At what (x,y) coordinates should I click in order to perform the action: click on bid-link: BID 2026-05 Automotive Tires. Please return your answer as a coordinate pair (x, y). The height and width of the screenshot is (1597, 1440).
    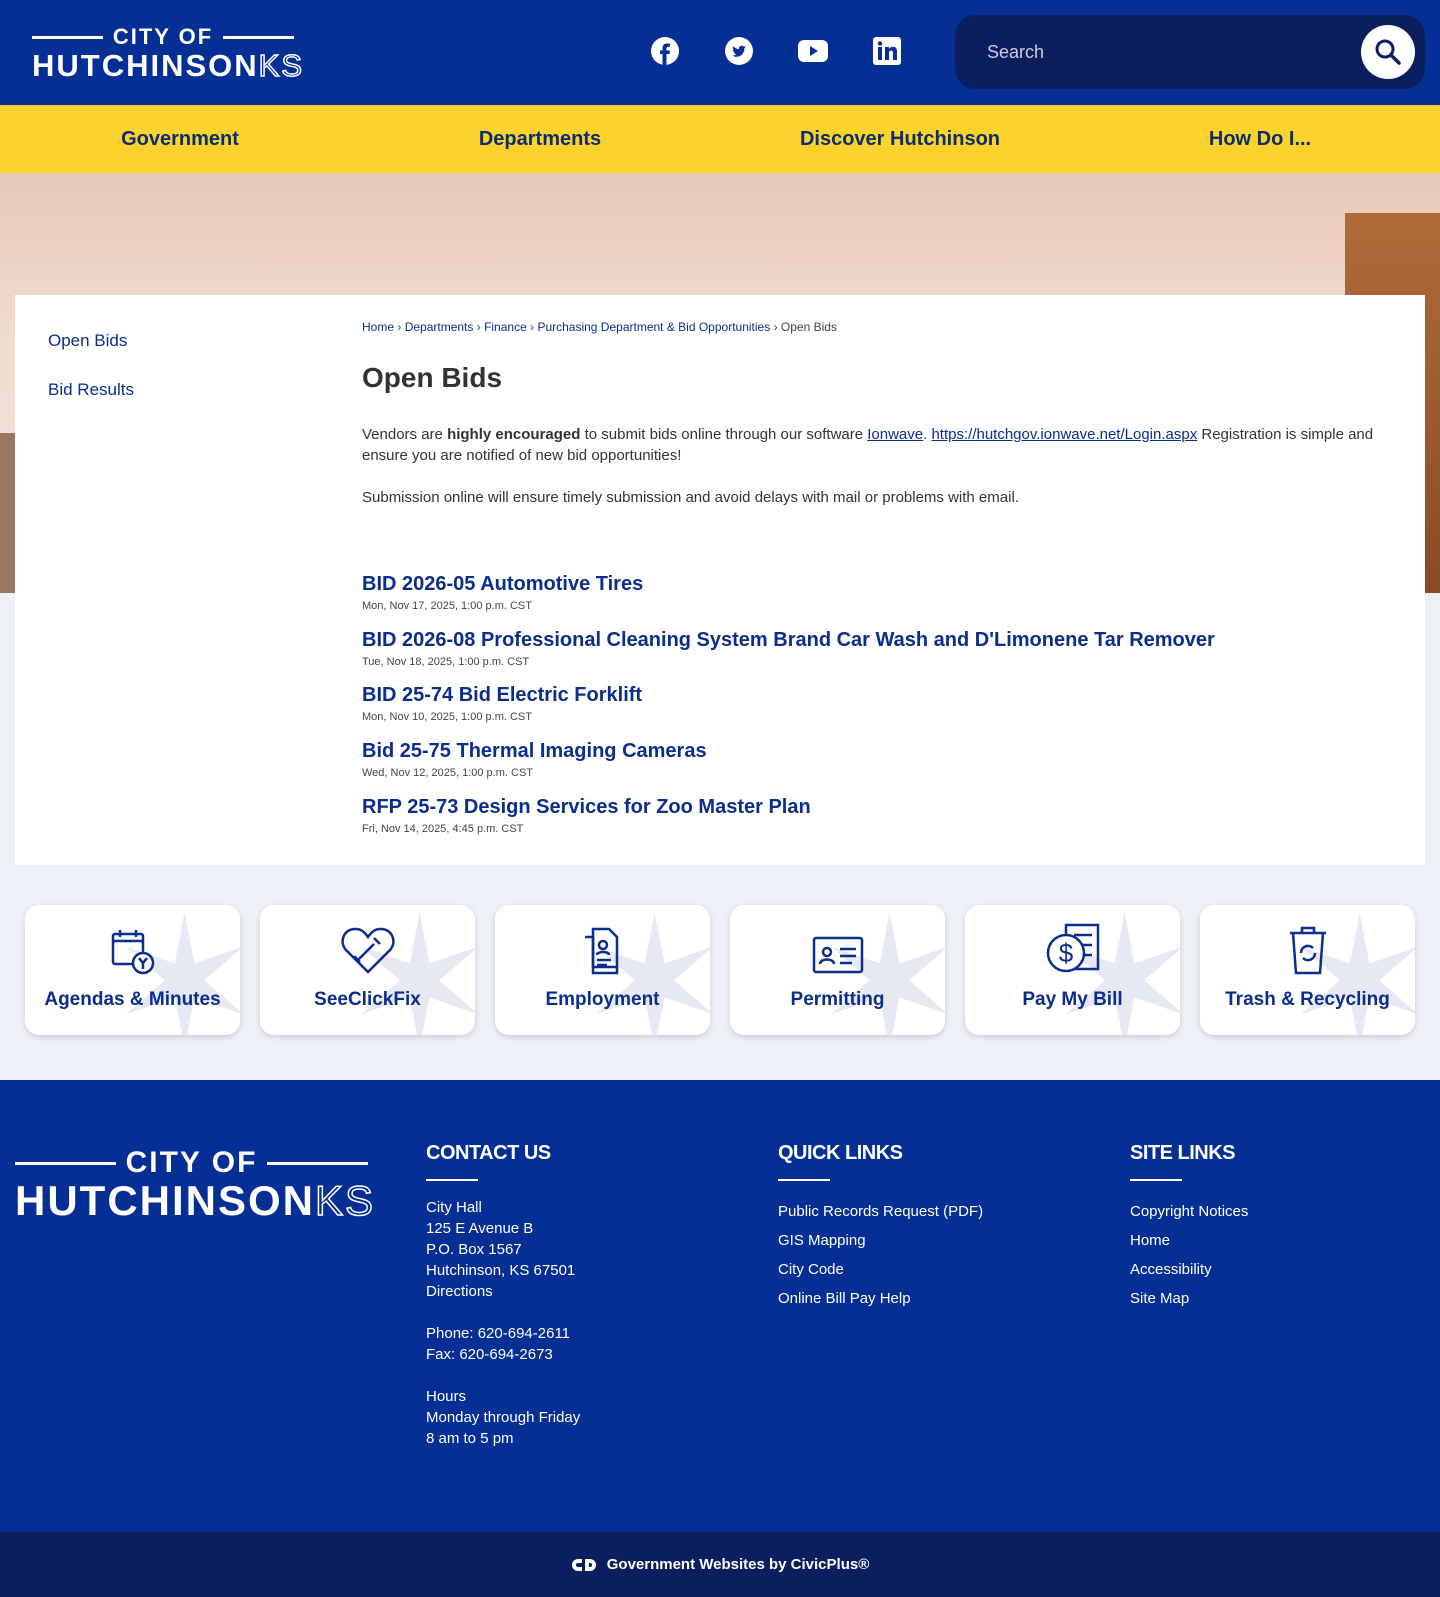
    Looking at the image, I should click on (502, 584).